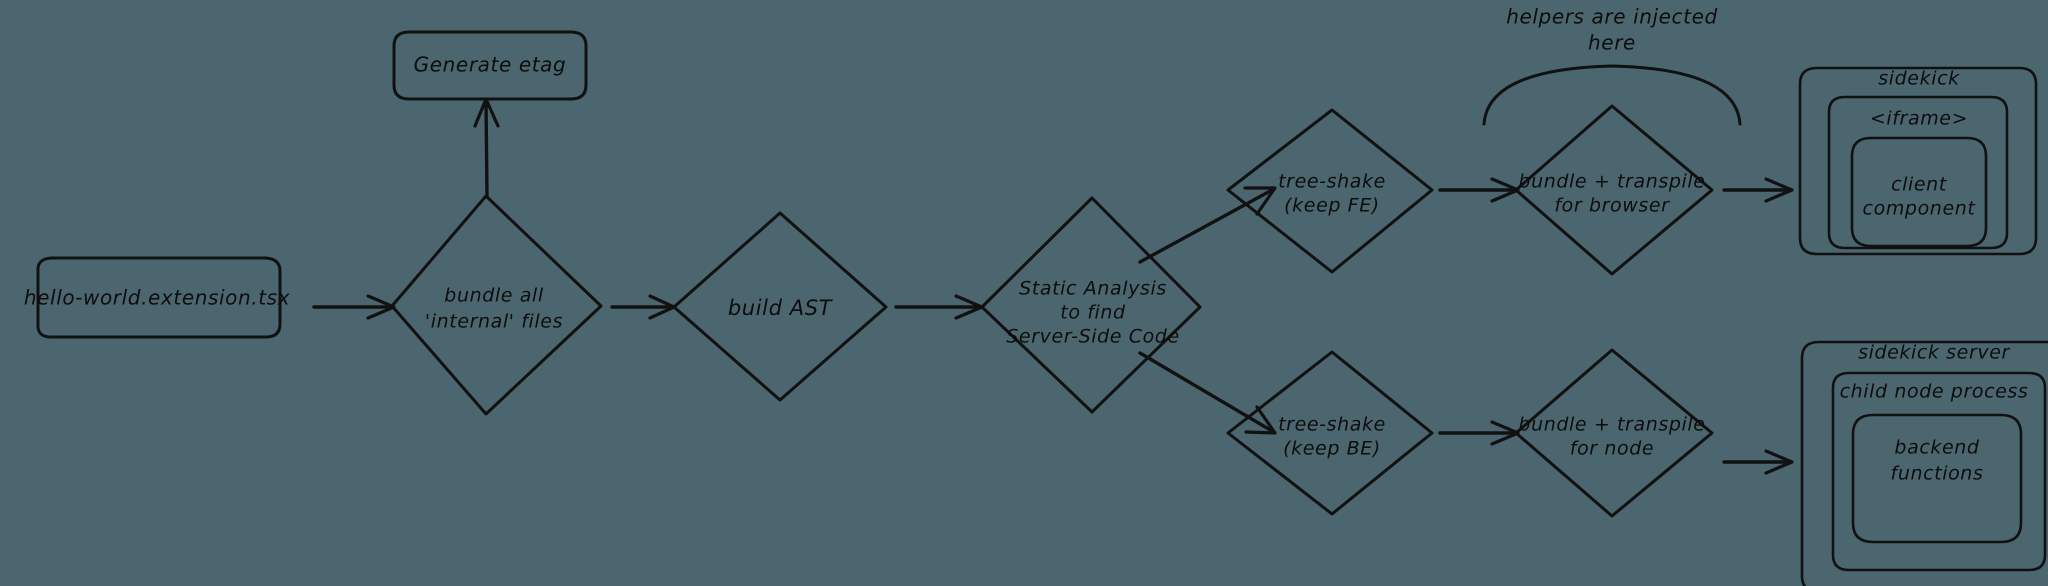 This screenshot has height=586, width=2048. What do you see at coordinates (1611, 425) in the screenshot?
I see `node-bundle-node-line1: bundle + transpile` at bounding box center [1611, 425].